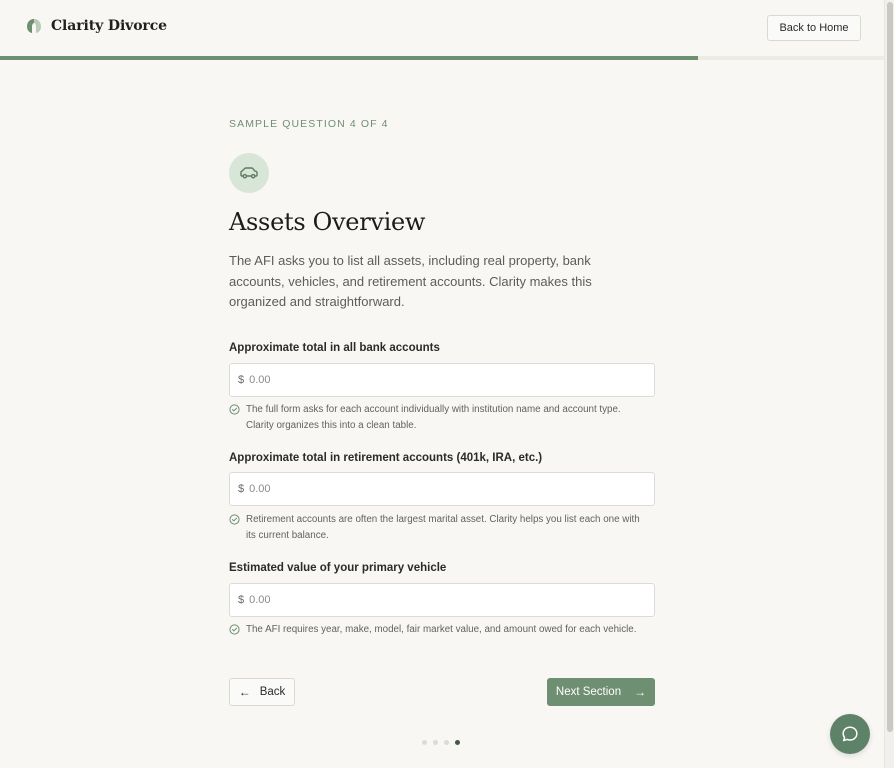 Image resolution: width=894 pixels, height=768 pixels. I want to click on retirement-accounts-field: $, so click(442, 489).